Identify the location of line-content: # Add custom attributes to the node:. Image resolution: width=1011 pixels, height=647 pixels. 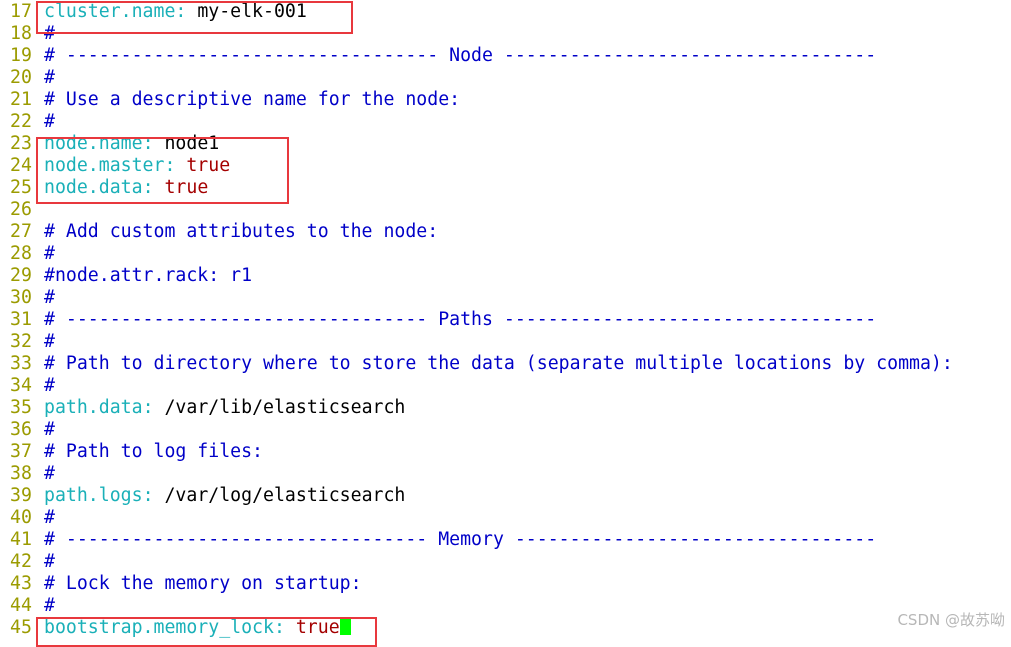
(241, 232).